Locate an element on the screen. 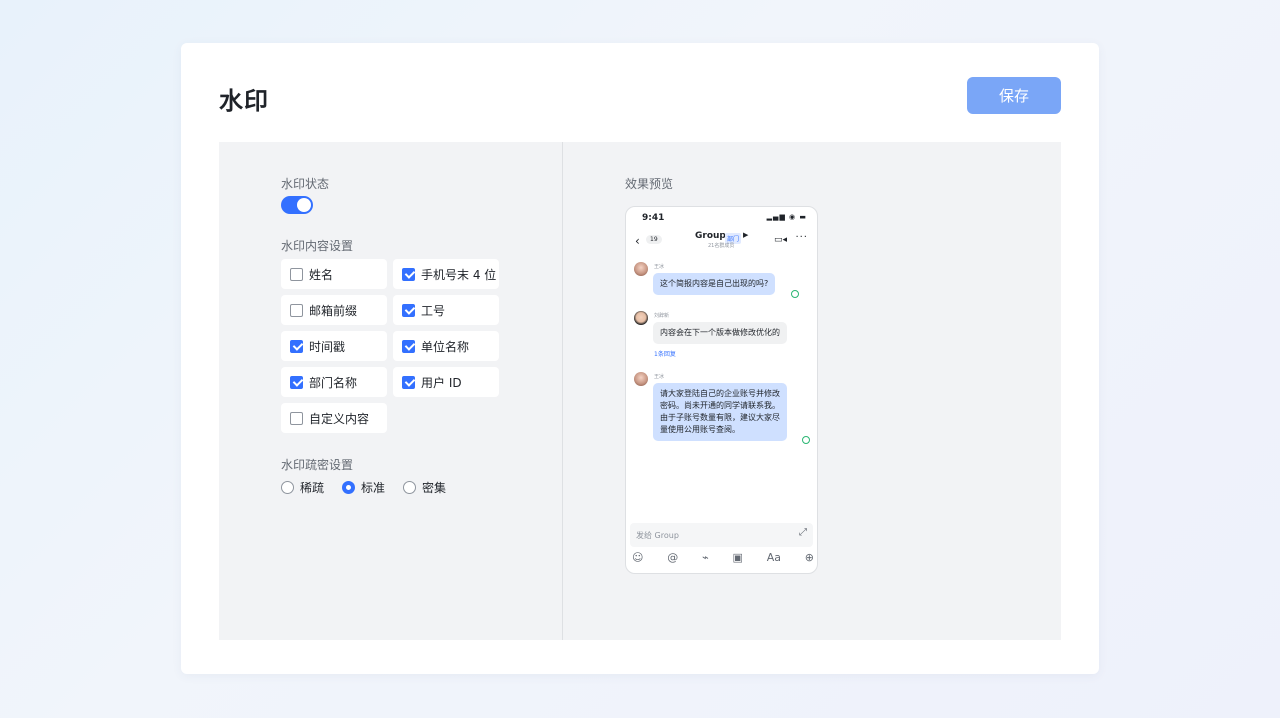 The height and width of the screenshot is (718, 1280). group-name: Group is located at coordinates (710, 236).